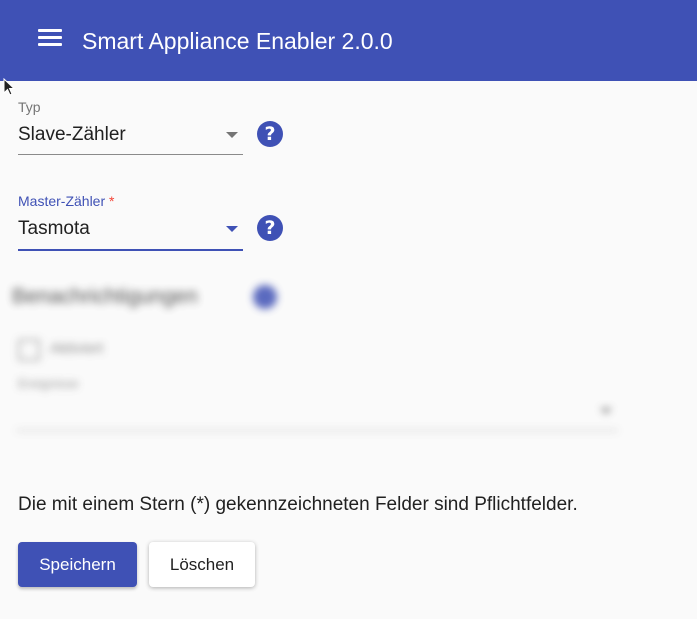 The image size is (697, 619). I want to click on hamburger-menu-icon, so click(50, 39).